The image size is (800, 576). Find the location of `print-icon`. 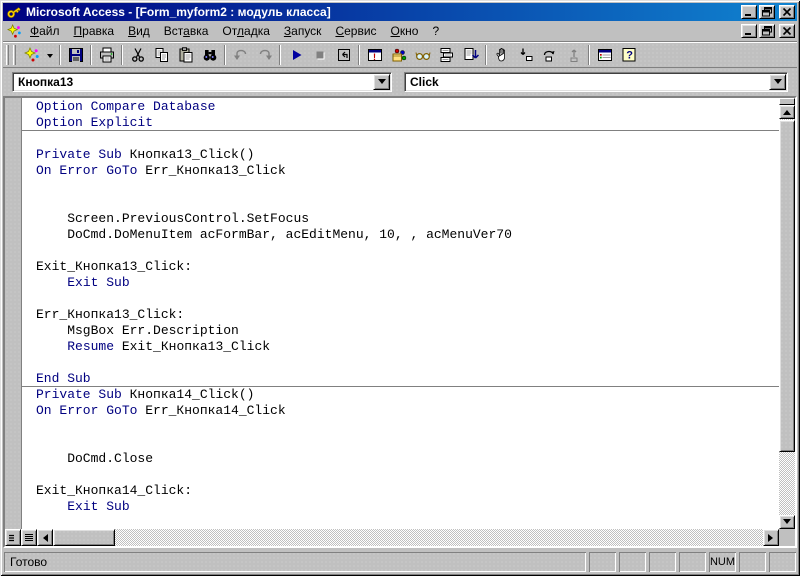

print-icon is located at coordinates (106, 55).